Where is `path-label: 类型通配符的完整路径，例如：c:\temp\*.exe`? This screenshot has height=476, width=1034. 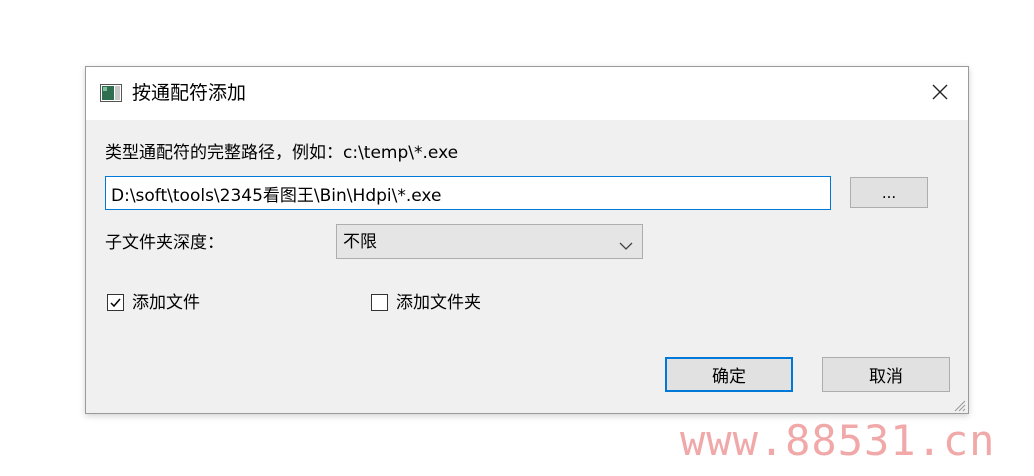 path-label: 类型通配符的完整路径，例如：c:\temp\*.exe is located at coordinates (282, 153).